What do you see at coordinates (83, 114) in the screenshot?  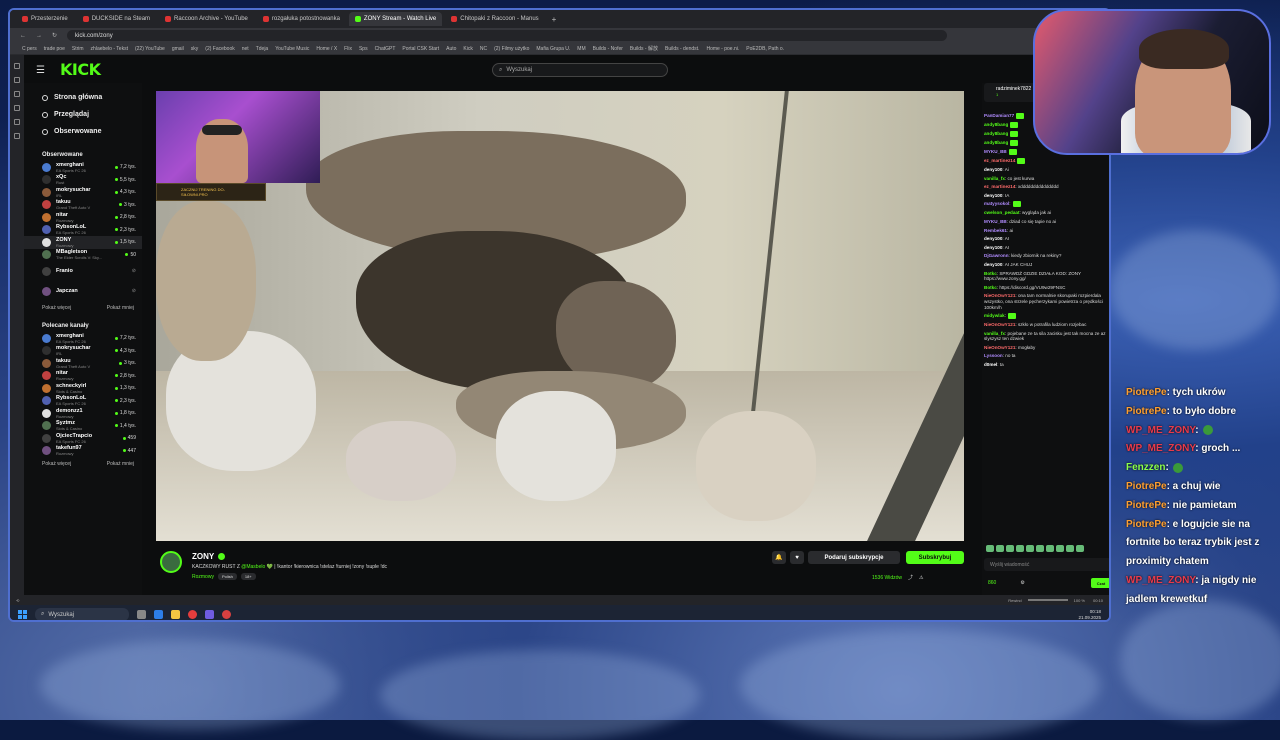 I see `nav-browse: Przeglądaj` at bounding box center [83, 114].